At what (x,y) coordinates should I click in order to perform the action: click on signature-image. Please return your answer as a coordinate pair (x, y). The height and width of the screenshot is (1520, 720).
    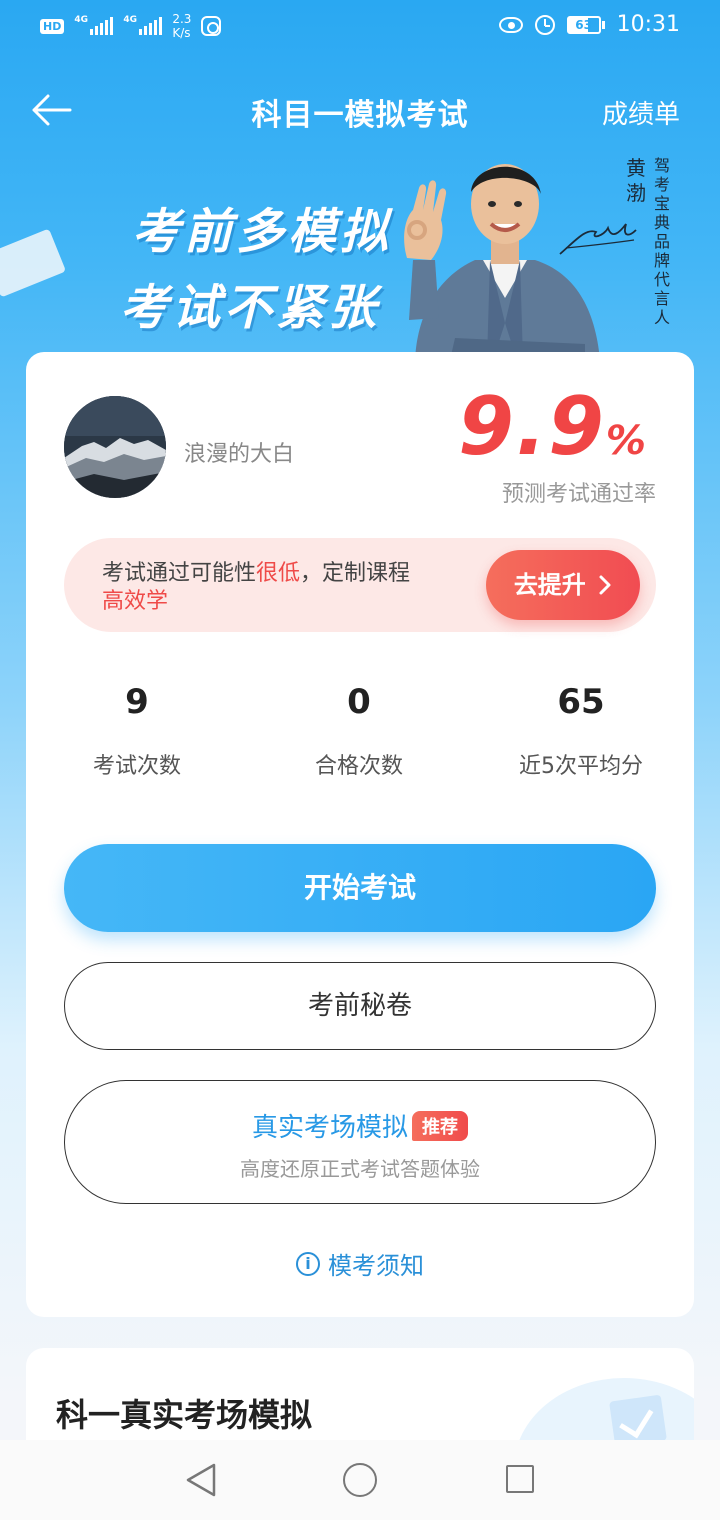
    Looking at the image, I should click on (598, 239).